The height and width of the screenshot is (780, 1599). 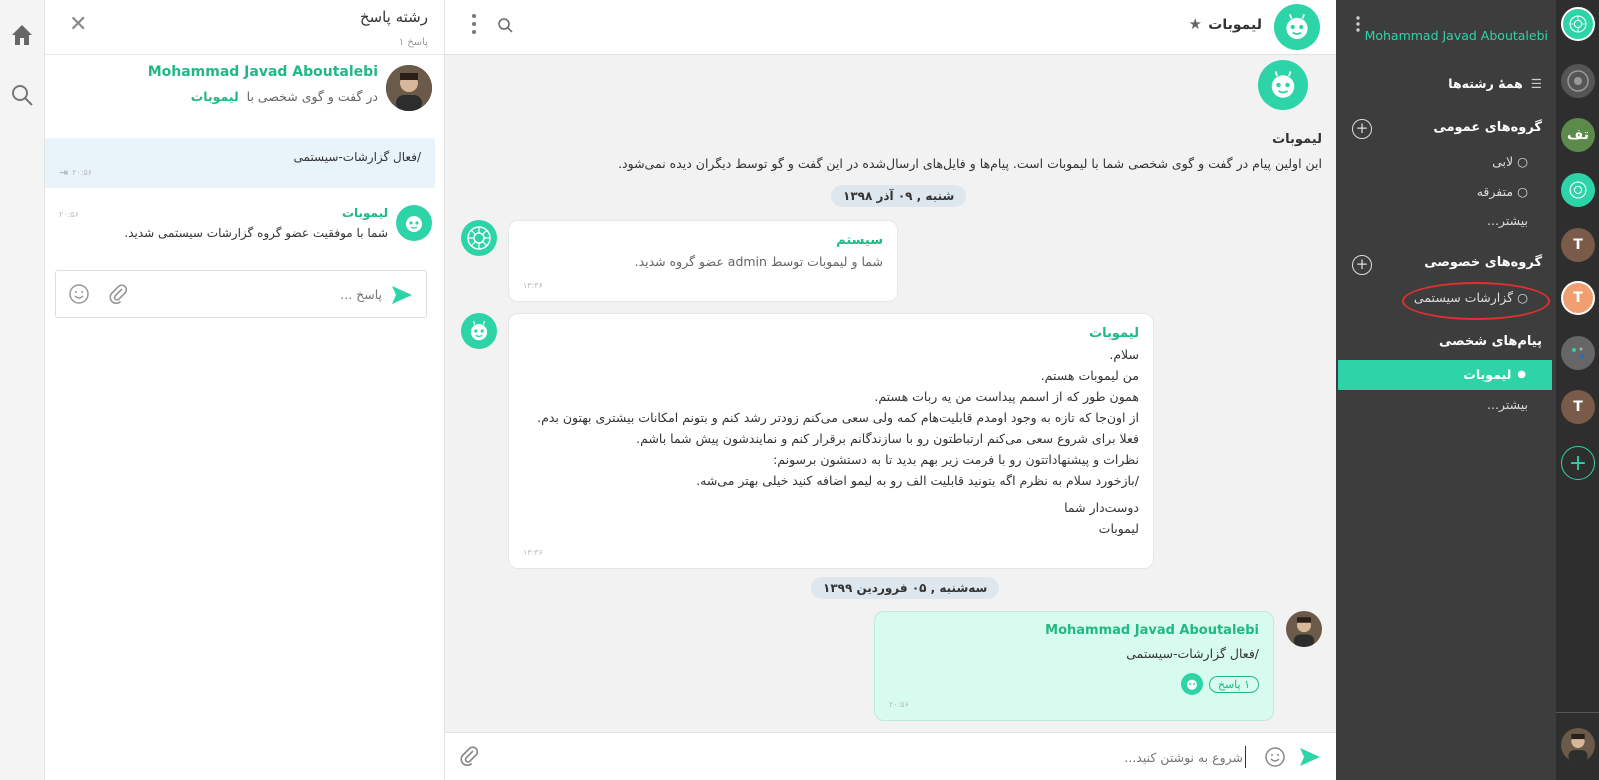 I want to click on intro-name: لیموبات, so click(x=1297, y=139).